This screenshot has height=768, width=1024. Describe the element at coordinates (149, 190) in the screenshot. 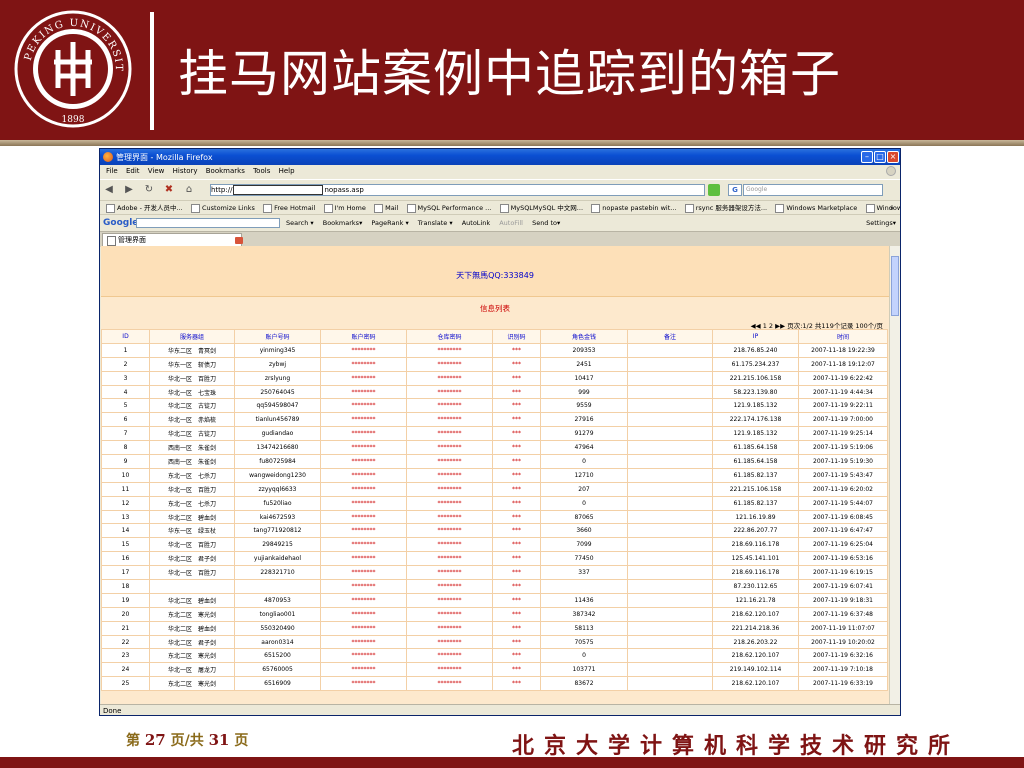

I see `reload-icon: ↻` at that location.